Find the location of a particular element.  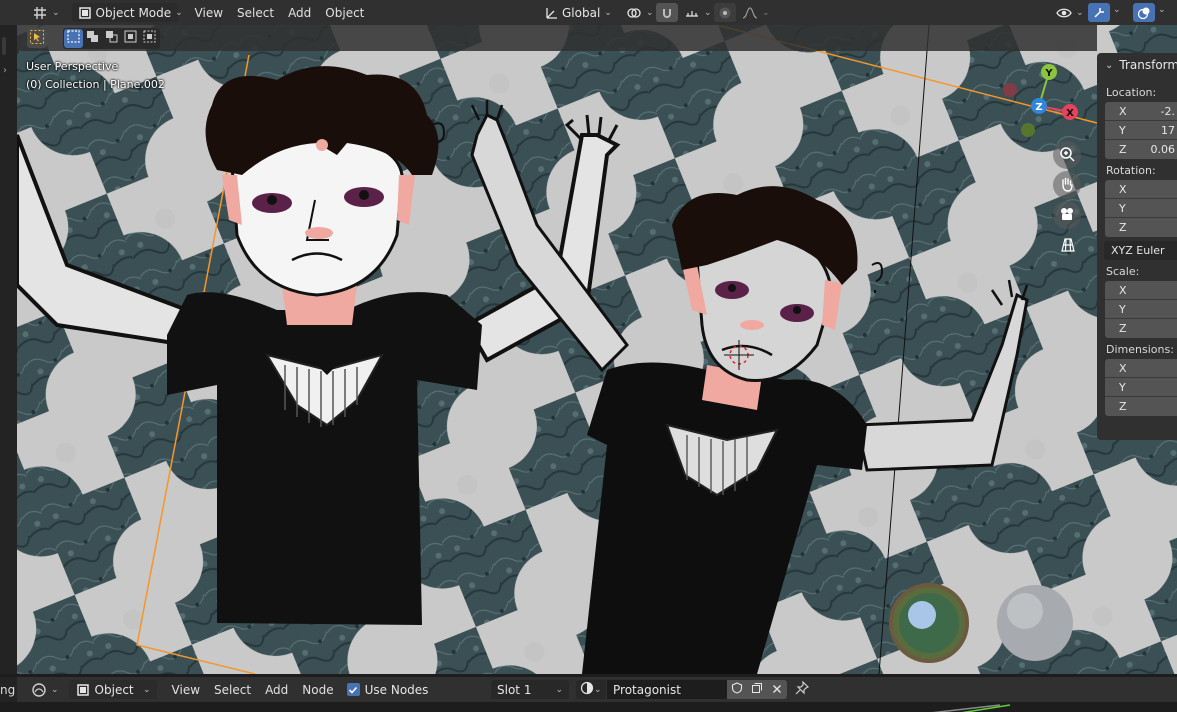

dimensions-x-field: X is located at coordinates (1141, 368).